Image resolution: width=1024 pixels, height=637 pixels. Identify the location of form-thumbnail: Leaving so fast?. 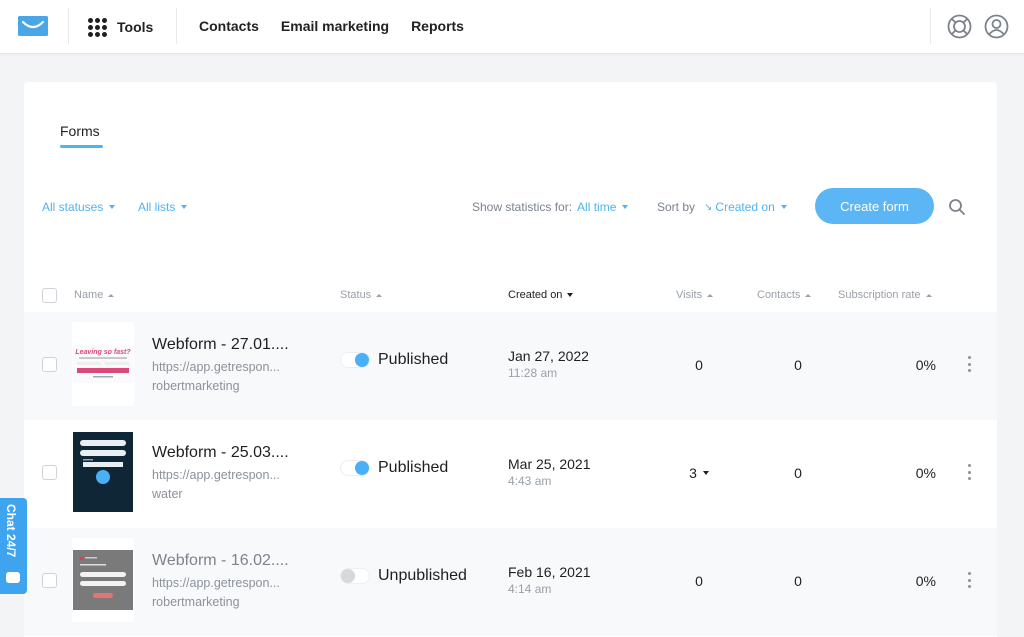
(103, 364).